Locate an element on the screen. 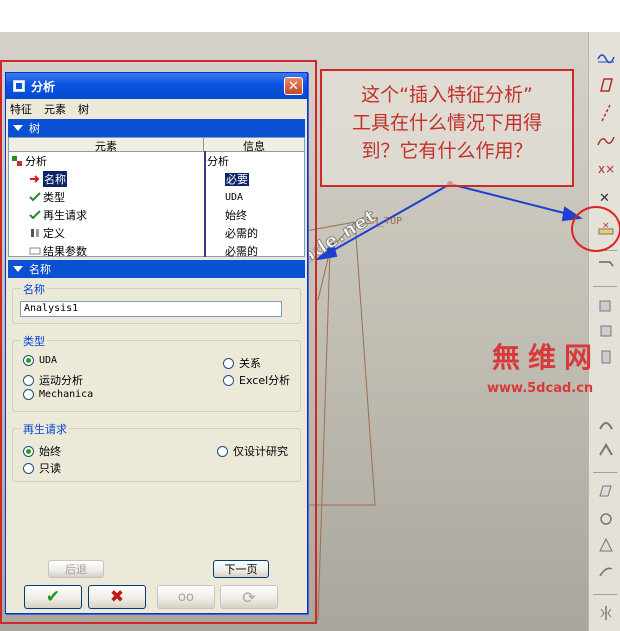 The height and width of the screenshot is (631, 620). warp-icon is located at coordinates (606, 571).